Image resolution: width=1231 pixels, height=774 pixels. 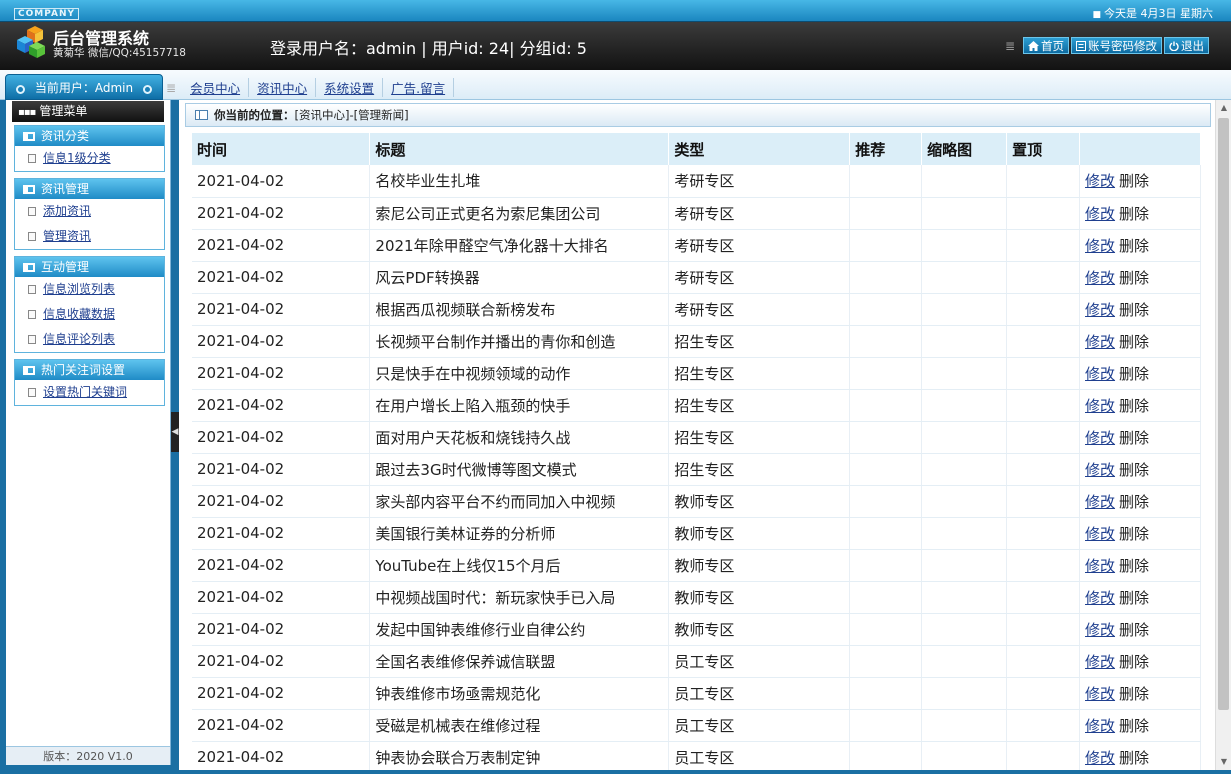 I want to click on nav-member-center: 会员中心, so click(x=216, y=87).